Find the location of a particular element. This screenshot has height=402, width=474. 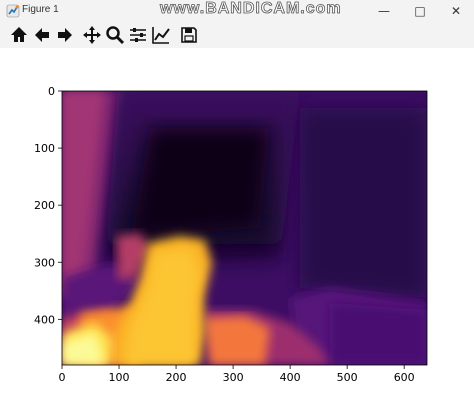

zoom-icon is located at coordinates (115, 35).